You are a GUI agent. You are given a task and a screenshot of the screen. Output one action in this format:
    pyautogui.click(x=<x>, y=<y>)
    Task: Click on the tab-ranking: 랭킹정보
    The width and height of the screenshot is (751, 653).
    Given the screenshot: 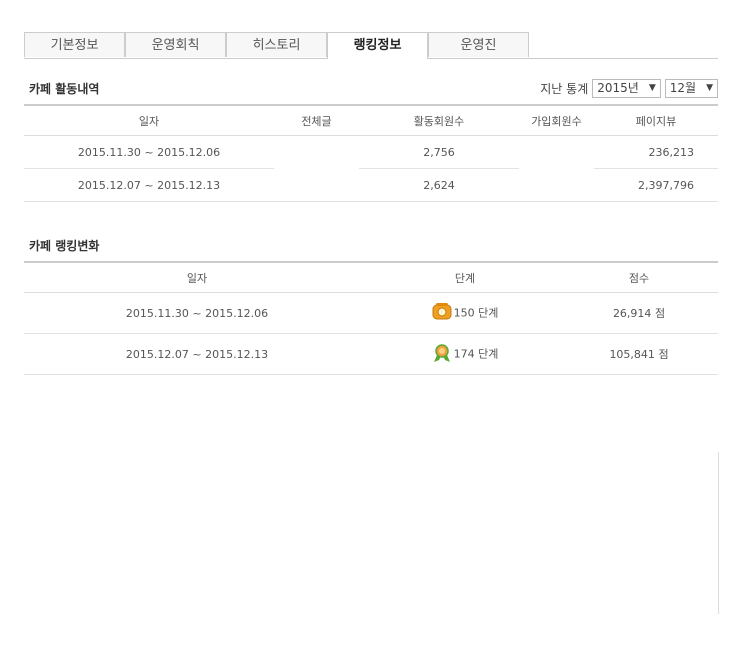 What is the action you would take?
    pyautogui.click(x=377, y=45)
    